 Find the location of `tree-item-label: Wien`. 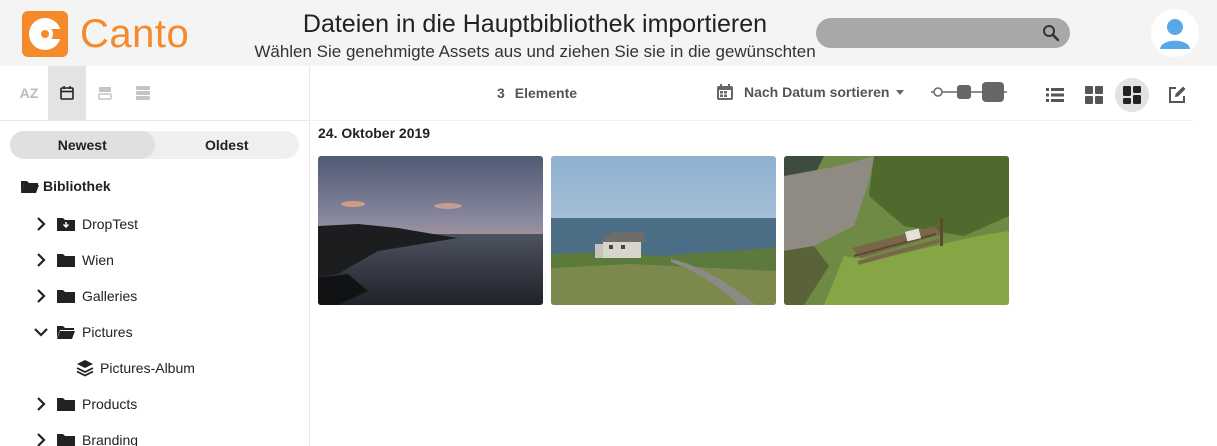

tree-item-label: Wien is located at coordinates (98, 260).